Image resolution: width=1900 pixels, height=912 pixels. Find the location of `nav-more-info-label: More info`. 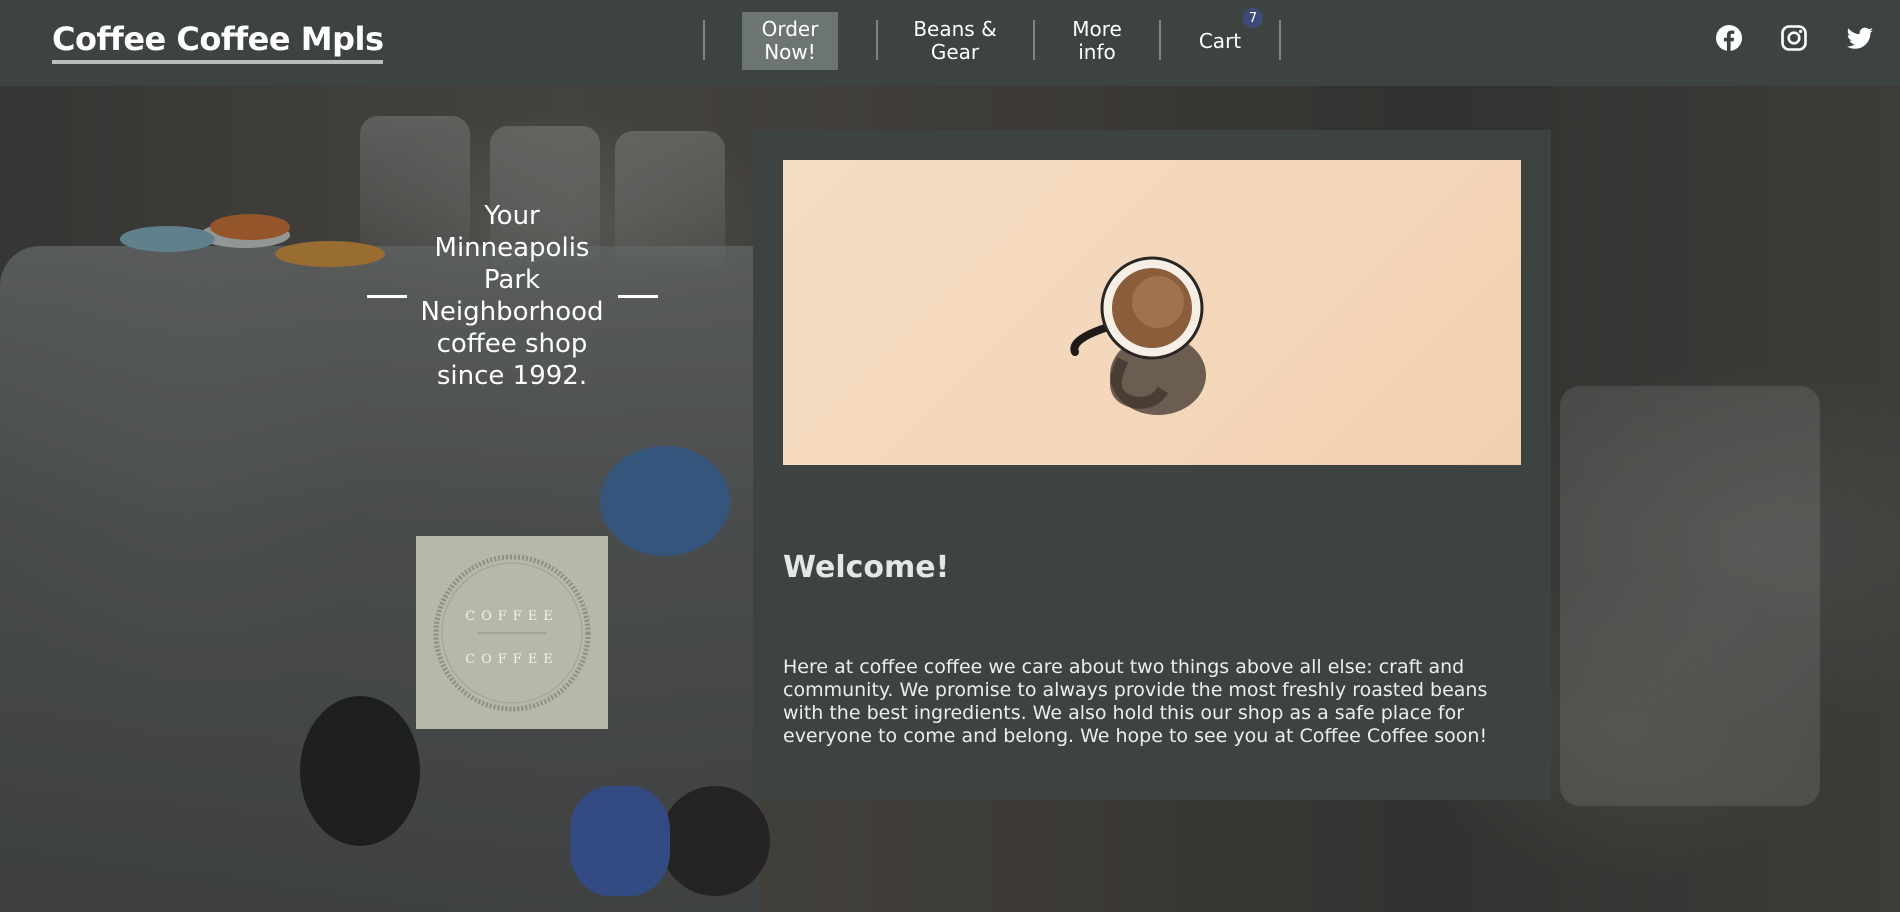

nav-more-info-label: More info is located at coordinates (1097, 40).